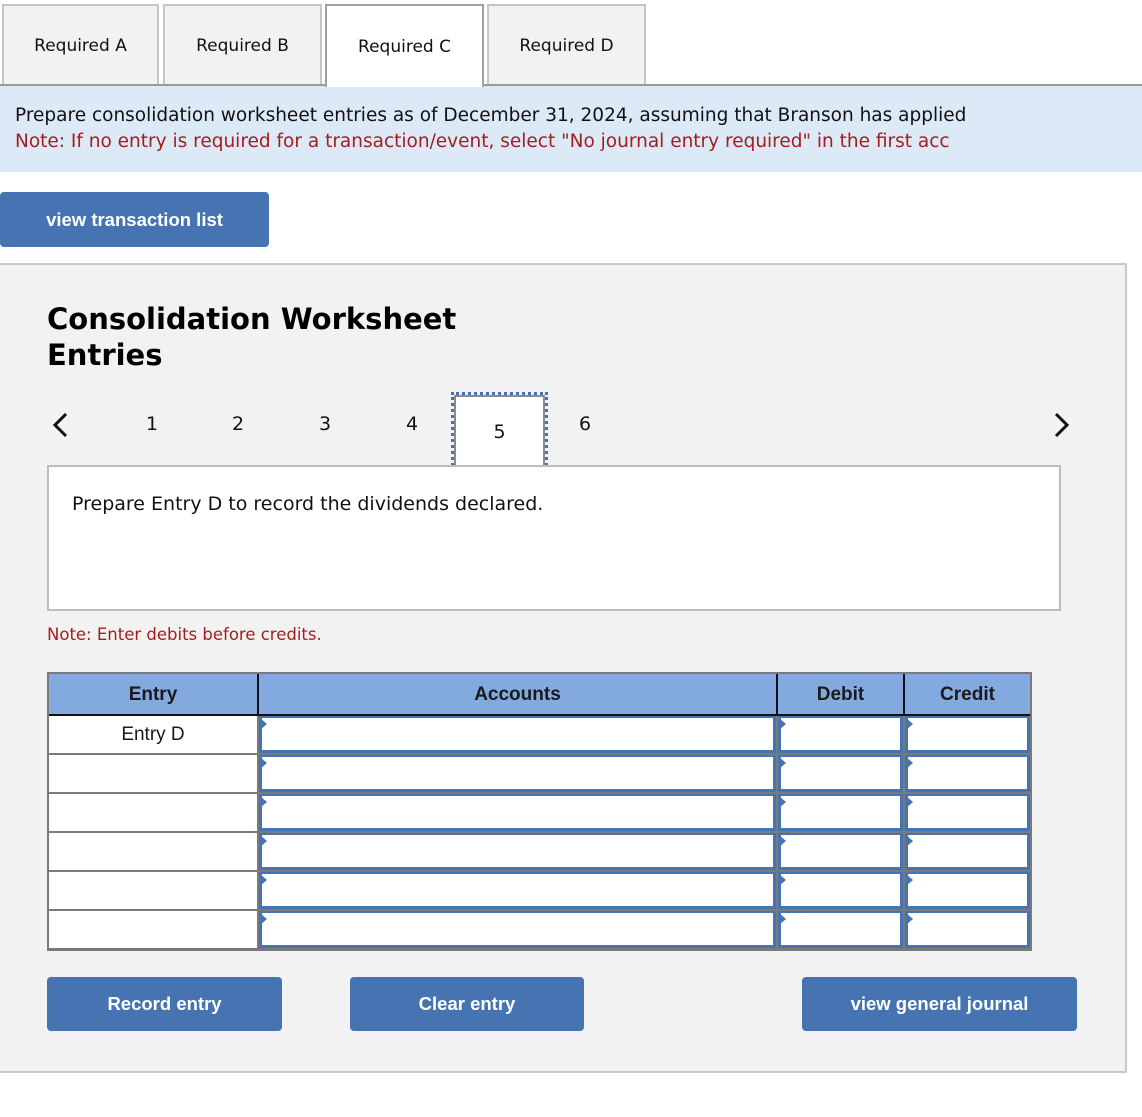  Describe the element at coordinates (153, 694) in the screenshot. I see `header-entry: Entry` at that location.